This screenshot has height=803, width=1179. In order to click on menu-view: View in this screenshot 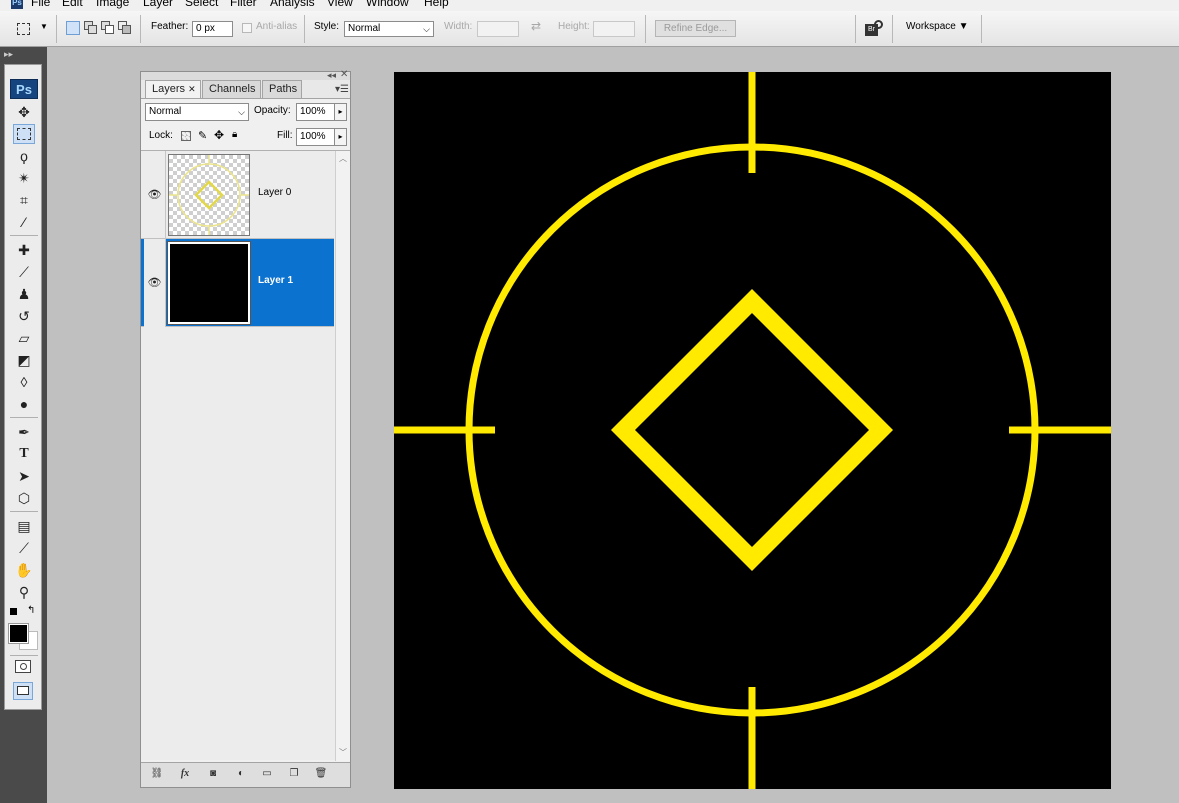, I will do `click(340, 4)`.